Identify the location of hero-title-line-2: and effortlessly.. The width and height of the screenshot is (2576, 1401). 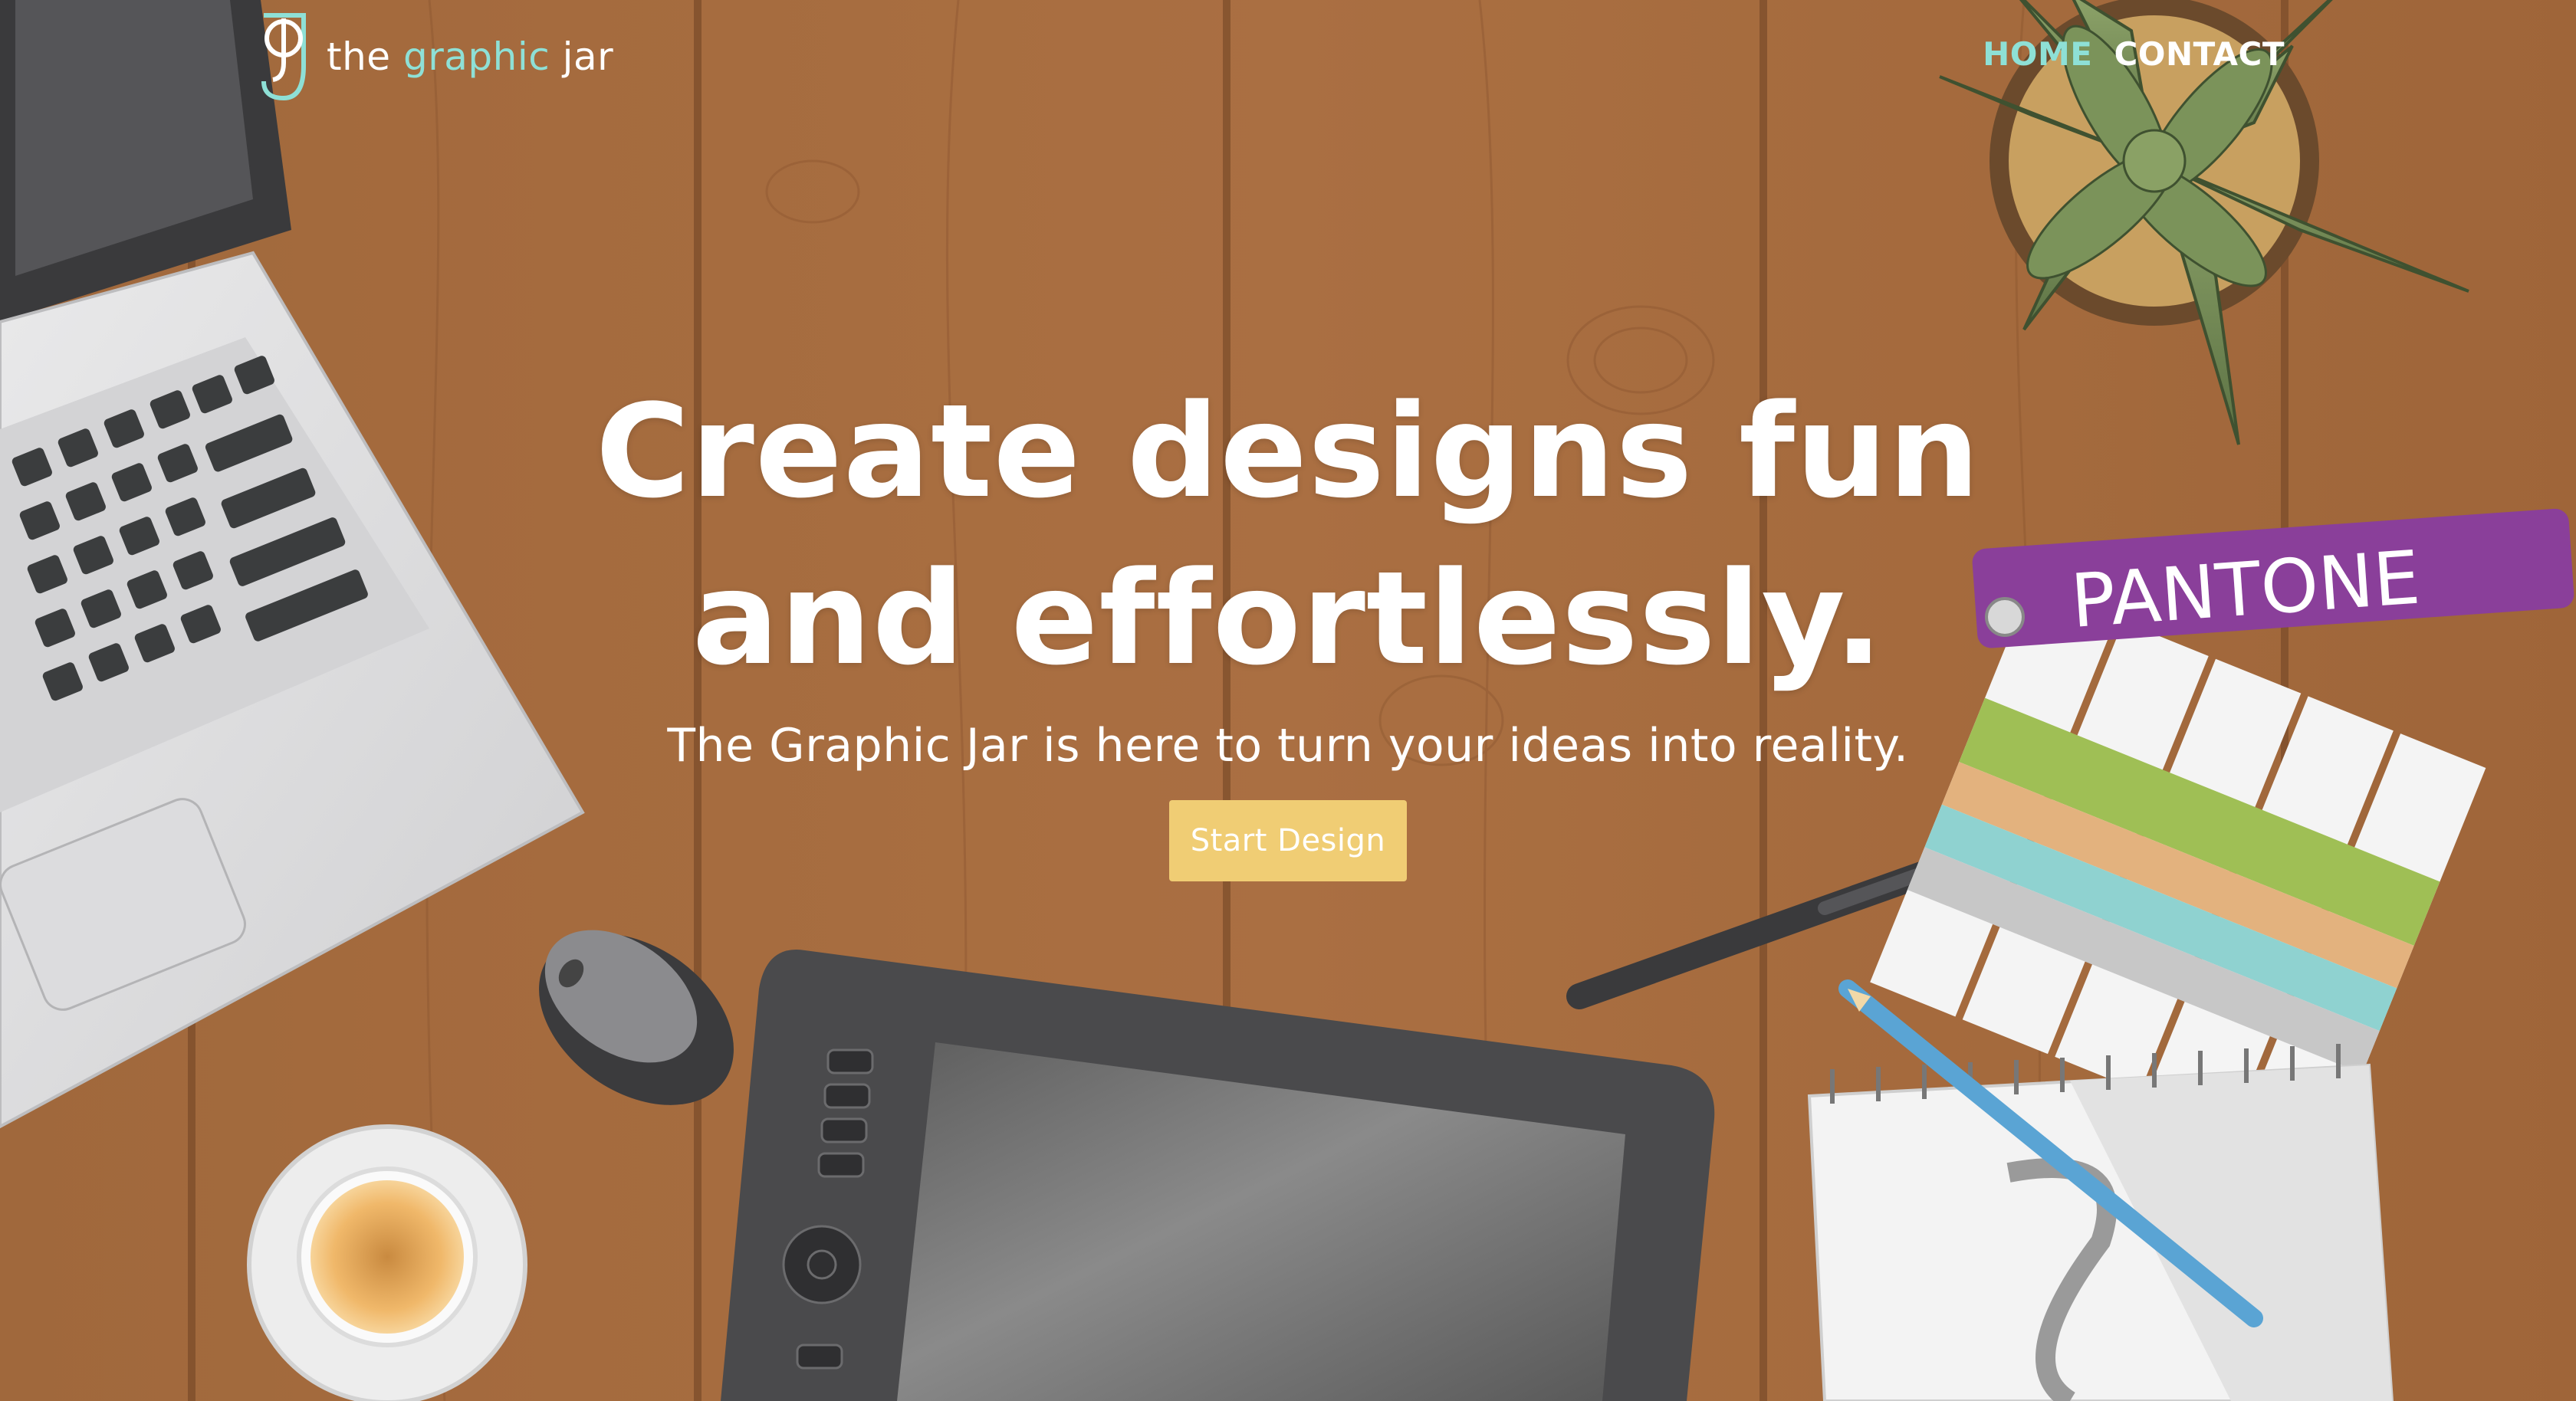
(1288, 618).